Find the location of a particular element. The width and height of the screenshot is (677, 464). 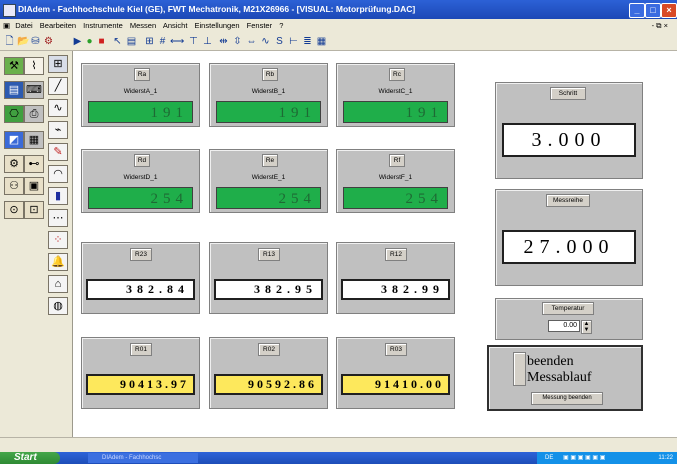

line-panel-r12: R12 382.99 is located at coordinates (395, 278).